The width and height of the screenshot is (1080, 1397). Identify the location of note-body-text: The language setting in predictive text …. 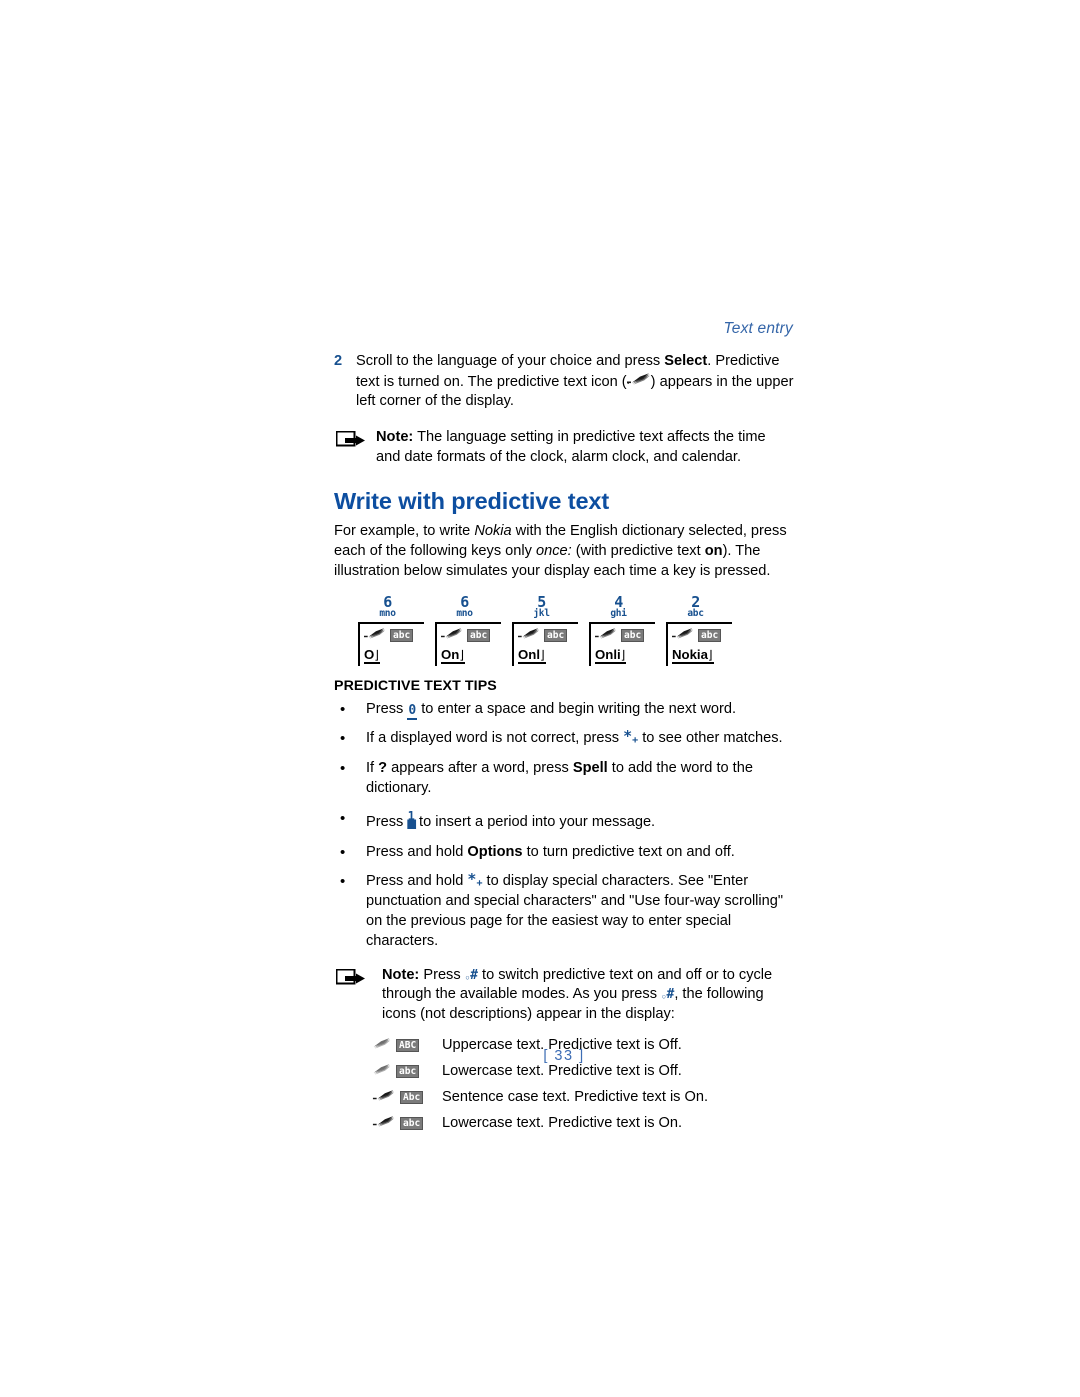
(571, 447).